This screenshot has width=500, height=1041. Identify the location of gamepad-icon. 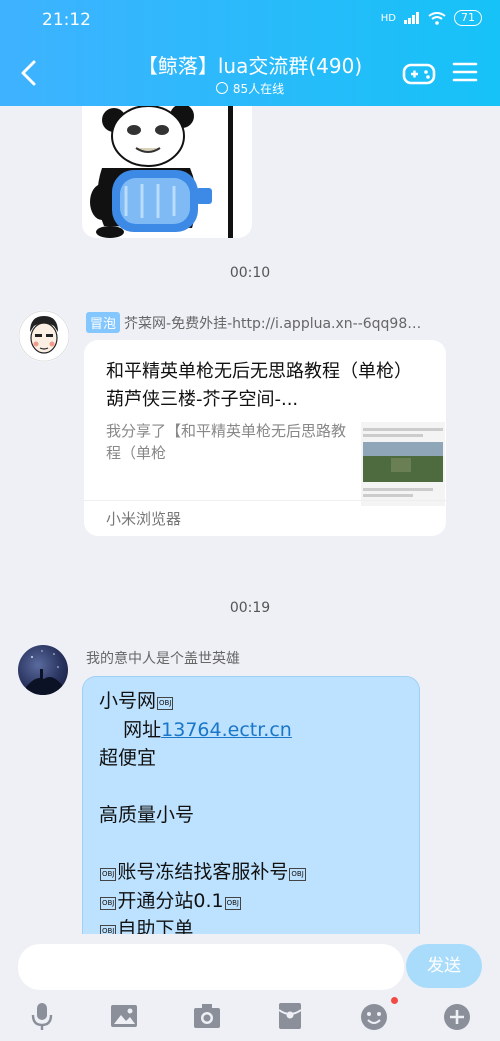
(419, 74).